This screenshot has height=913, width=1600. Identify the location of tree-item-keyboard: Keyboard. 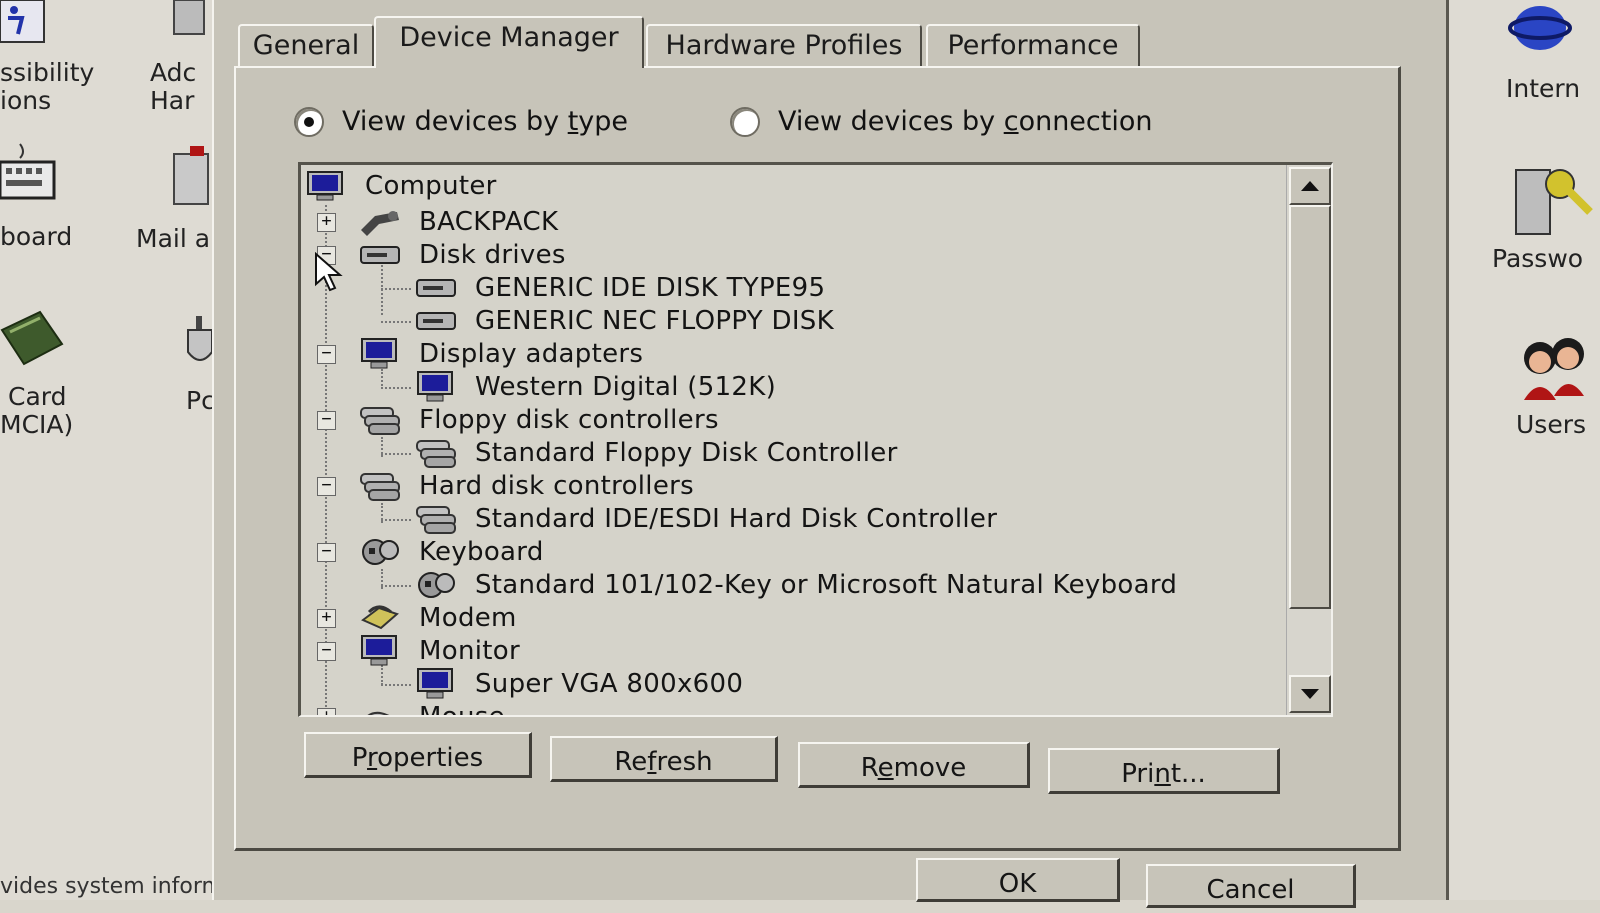
(451, 552).